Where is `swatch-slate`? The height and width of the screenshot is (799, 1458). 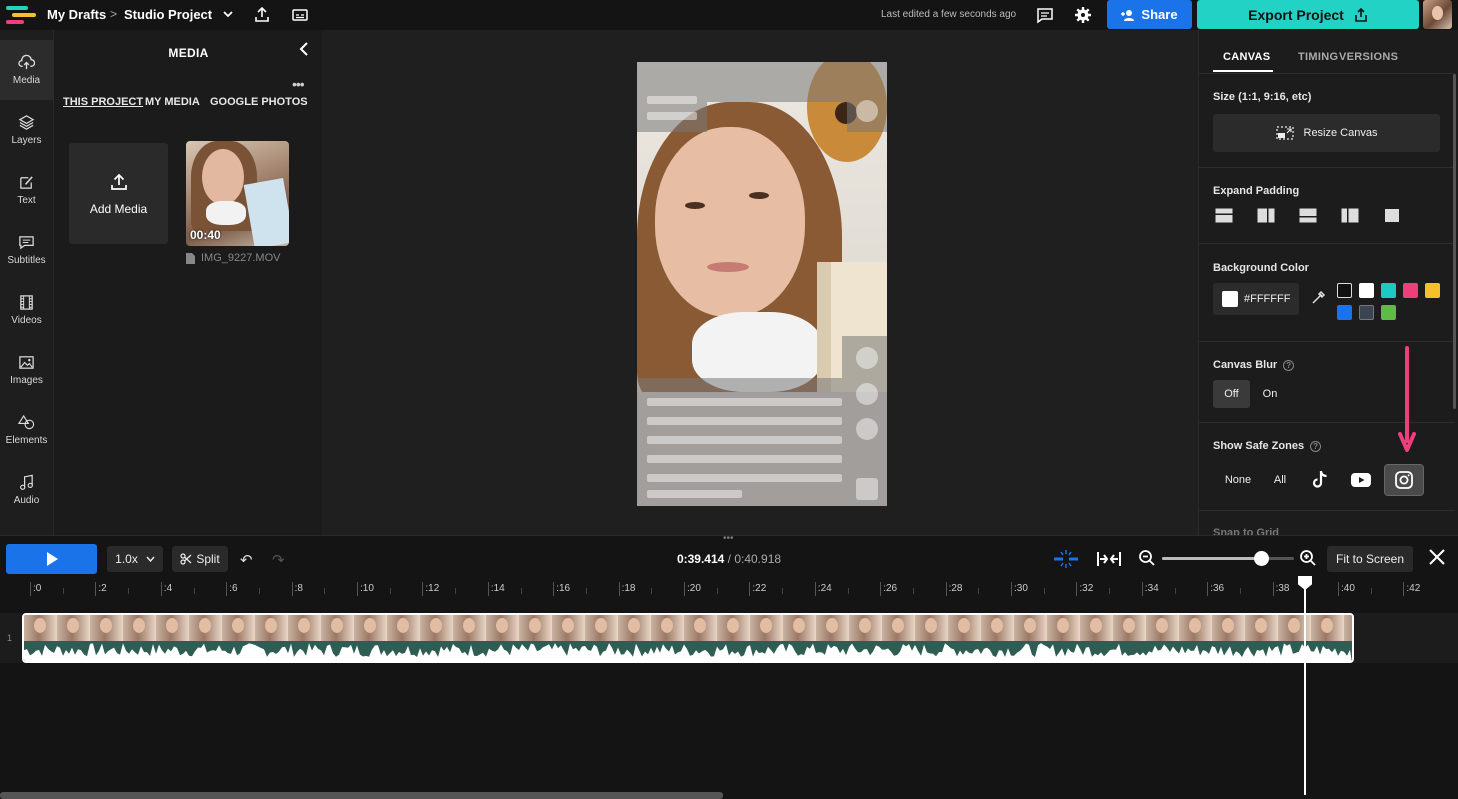
swatch-slate is located at coordinates (1366, 312).